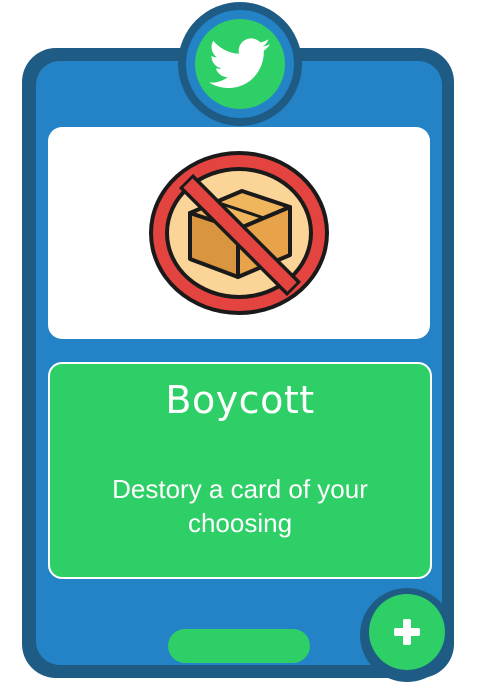 The image size is (486, 686). What do you see at coordinates (239, 646) in the screenshot?
I see `card-cost-bar` at bounding box center [239, 646].